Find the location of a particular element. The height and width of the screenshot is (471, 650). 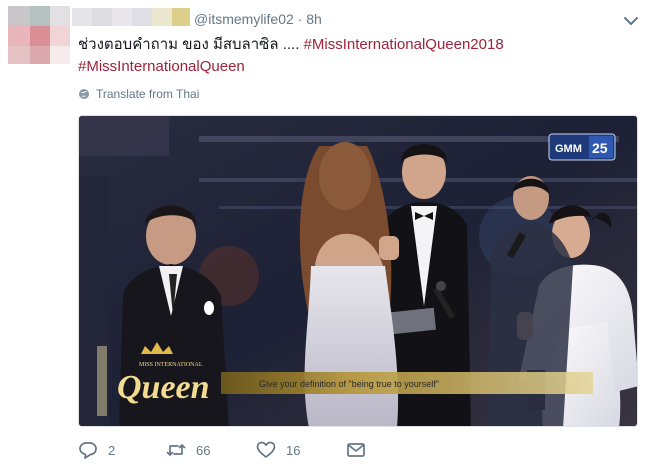

show-logo-big: Queen is located at coordinates (163, 387).